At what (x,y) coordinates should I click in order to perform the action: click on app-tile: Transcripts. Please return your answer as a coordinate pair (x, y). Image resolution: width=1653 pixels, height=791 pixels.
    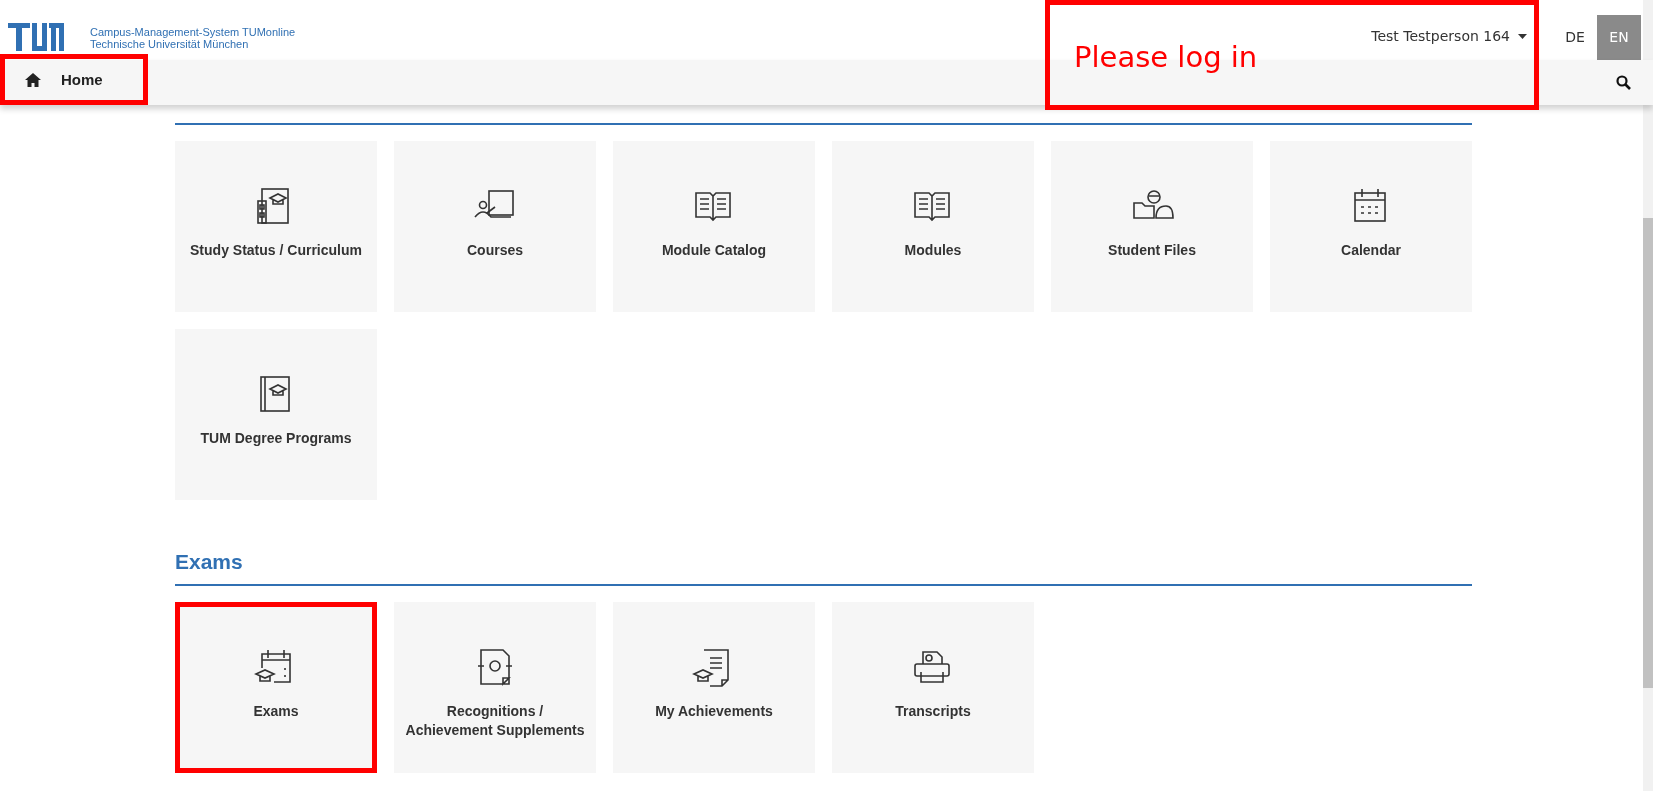
    Looking at the image, I should click on (933, 687).